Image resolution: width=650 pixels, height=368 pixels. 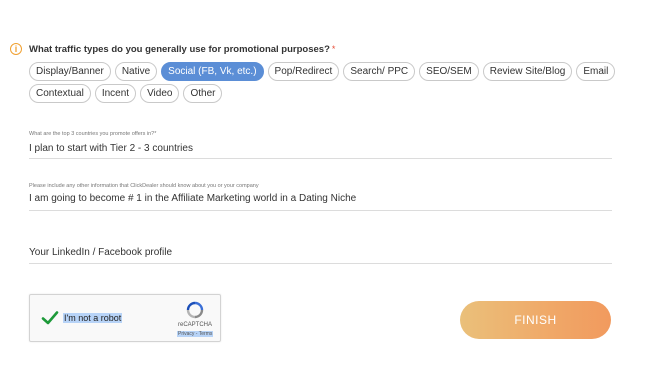 I want to click on recaptcha-brand: reCAPTCHA, so click(x=195, y=325).